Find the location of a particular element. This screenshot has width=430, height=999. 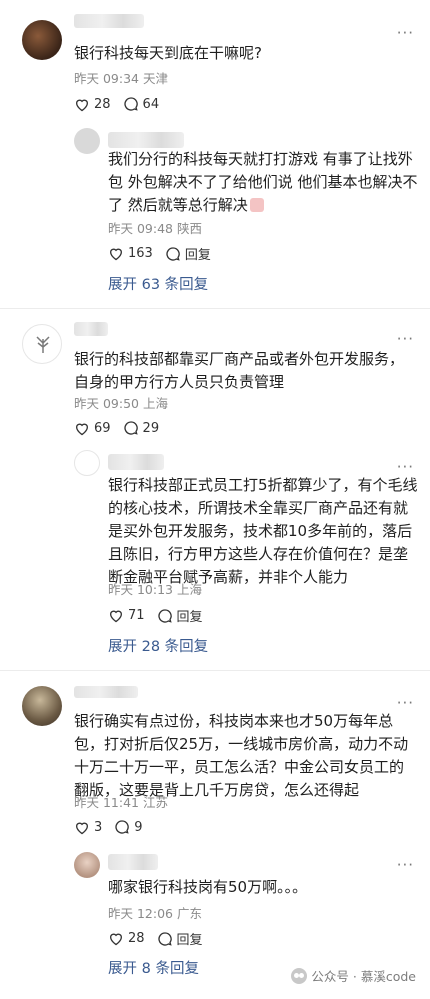

reply-location: 广东 is located at coordinates (189, 913).